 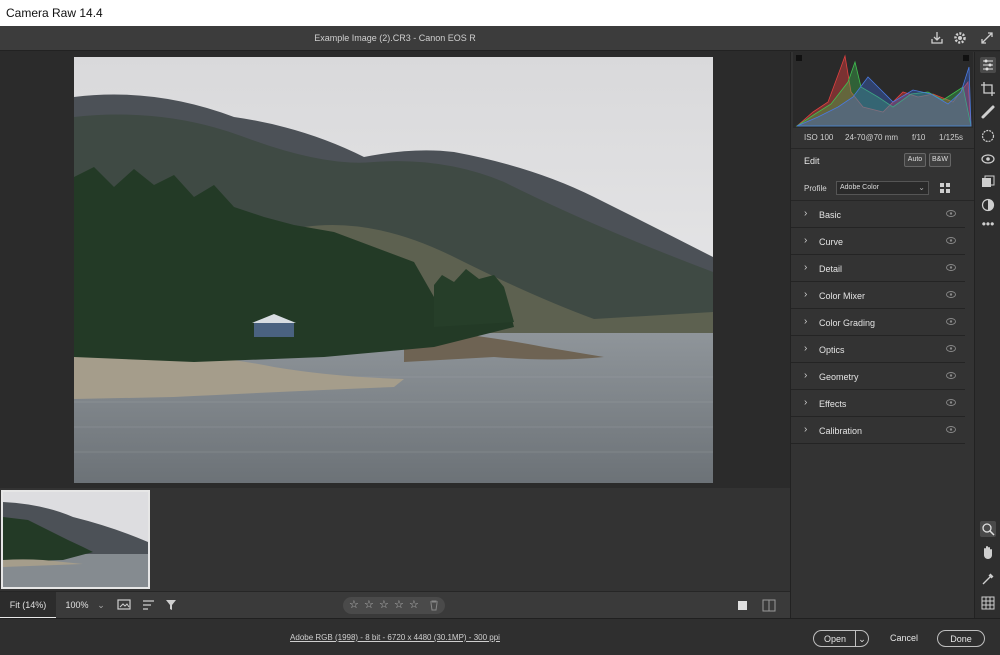 I want to click on exif-iso: ISO 100, so click(x=819, y=137).